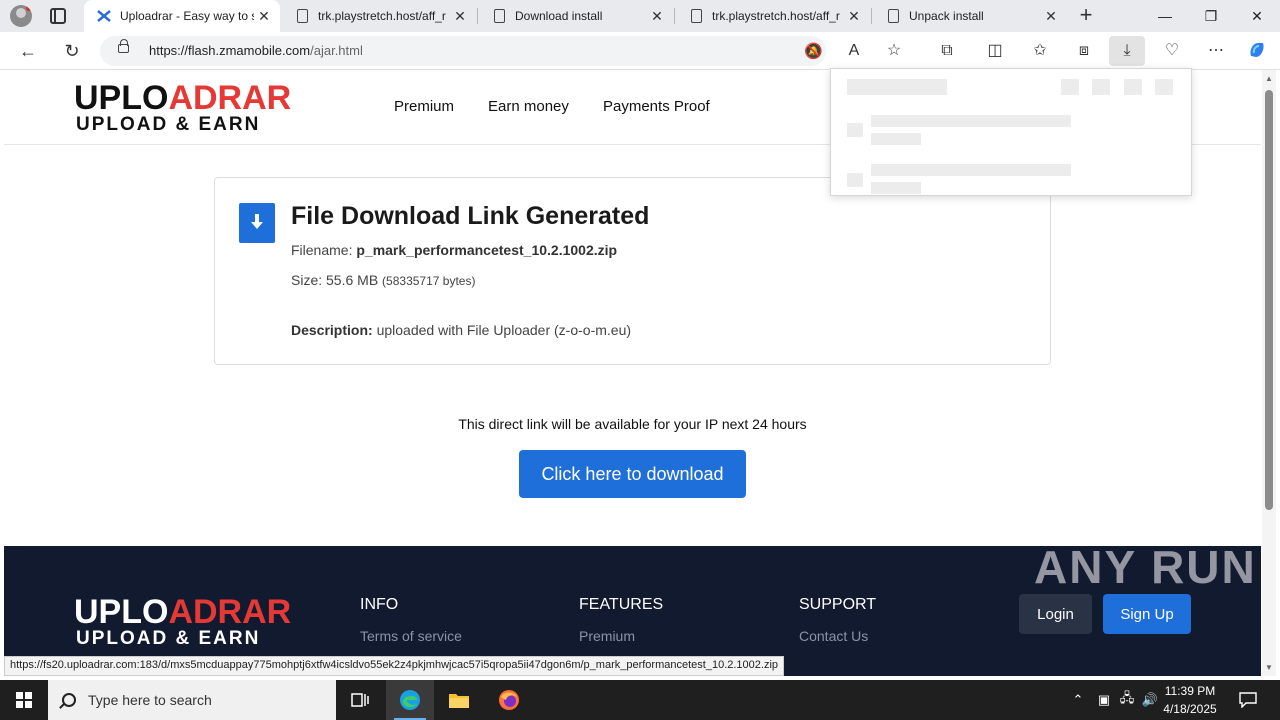  I want to click on edge-taskbar-icon, so click(410, 700).